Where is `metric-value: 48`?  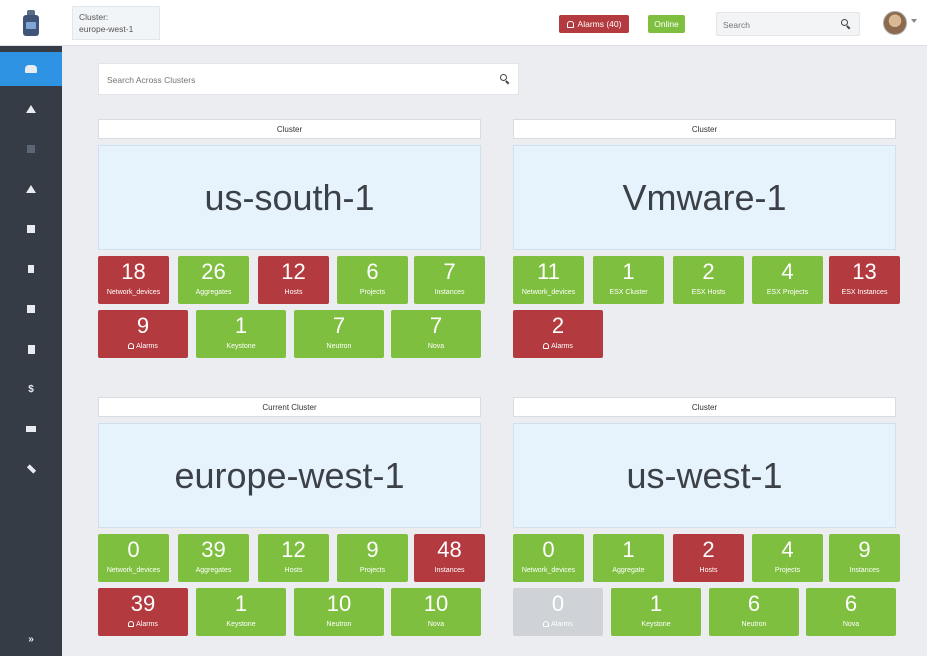 metric-value: 48 is located at coordinates (449, 549).